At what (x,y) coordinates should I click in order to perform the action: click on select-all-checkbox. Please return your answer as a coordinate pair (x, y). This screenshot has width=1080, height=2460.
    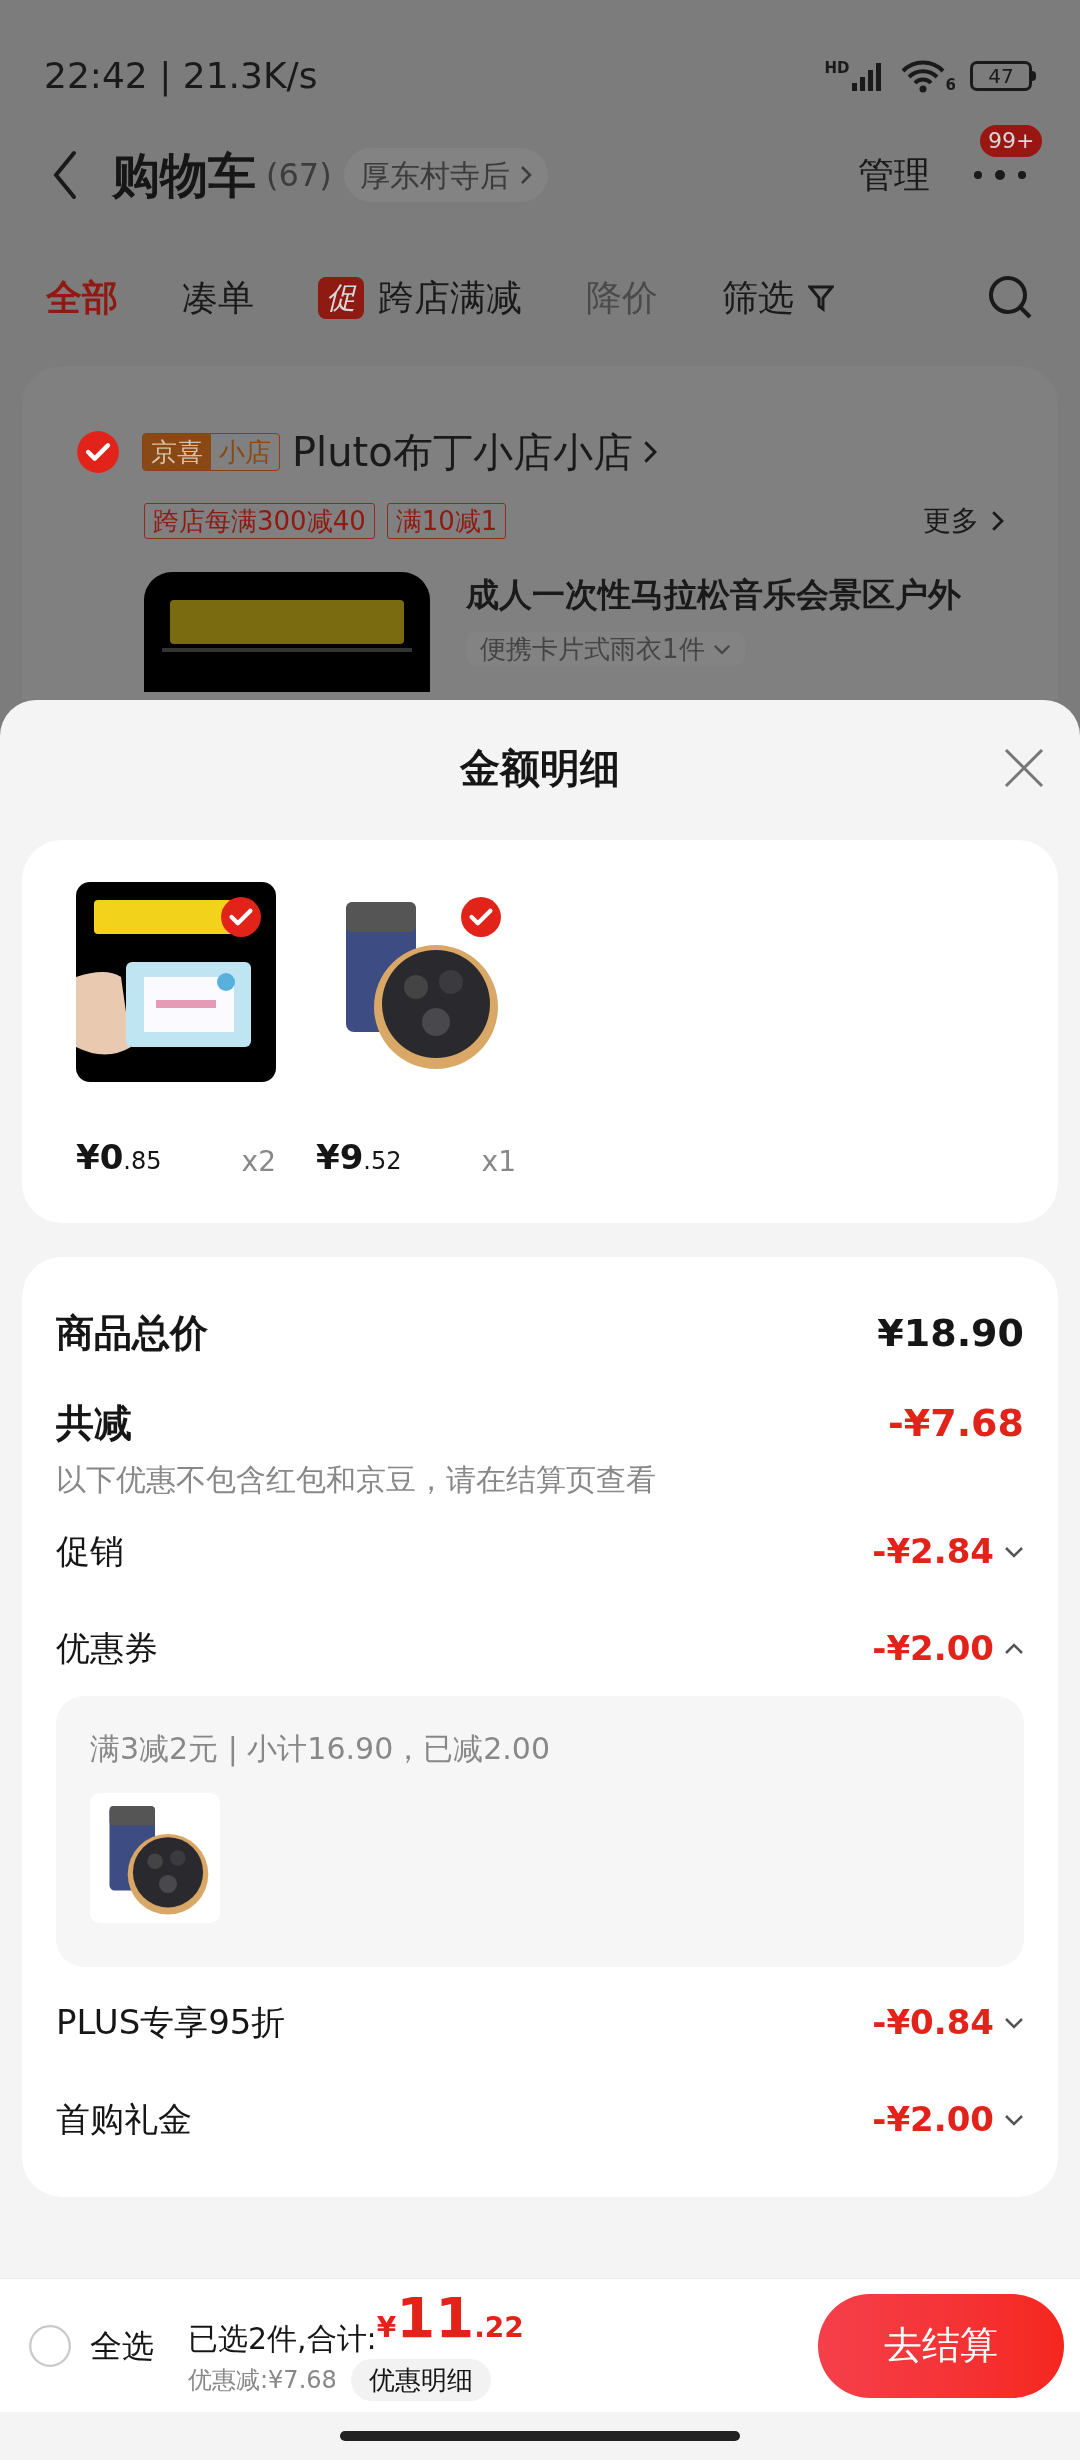
    Looking at the image, I should click on (50, 2345).